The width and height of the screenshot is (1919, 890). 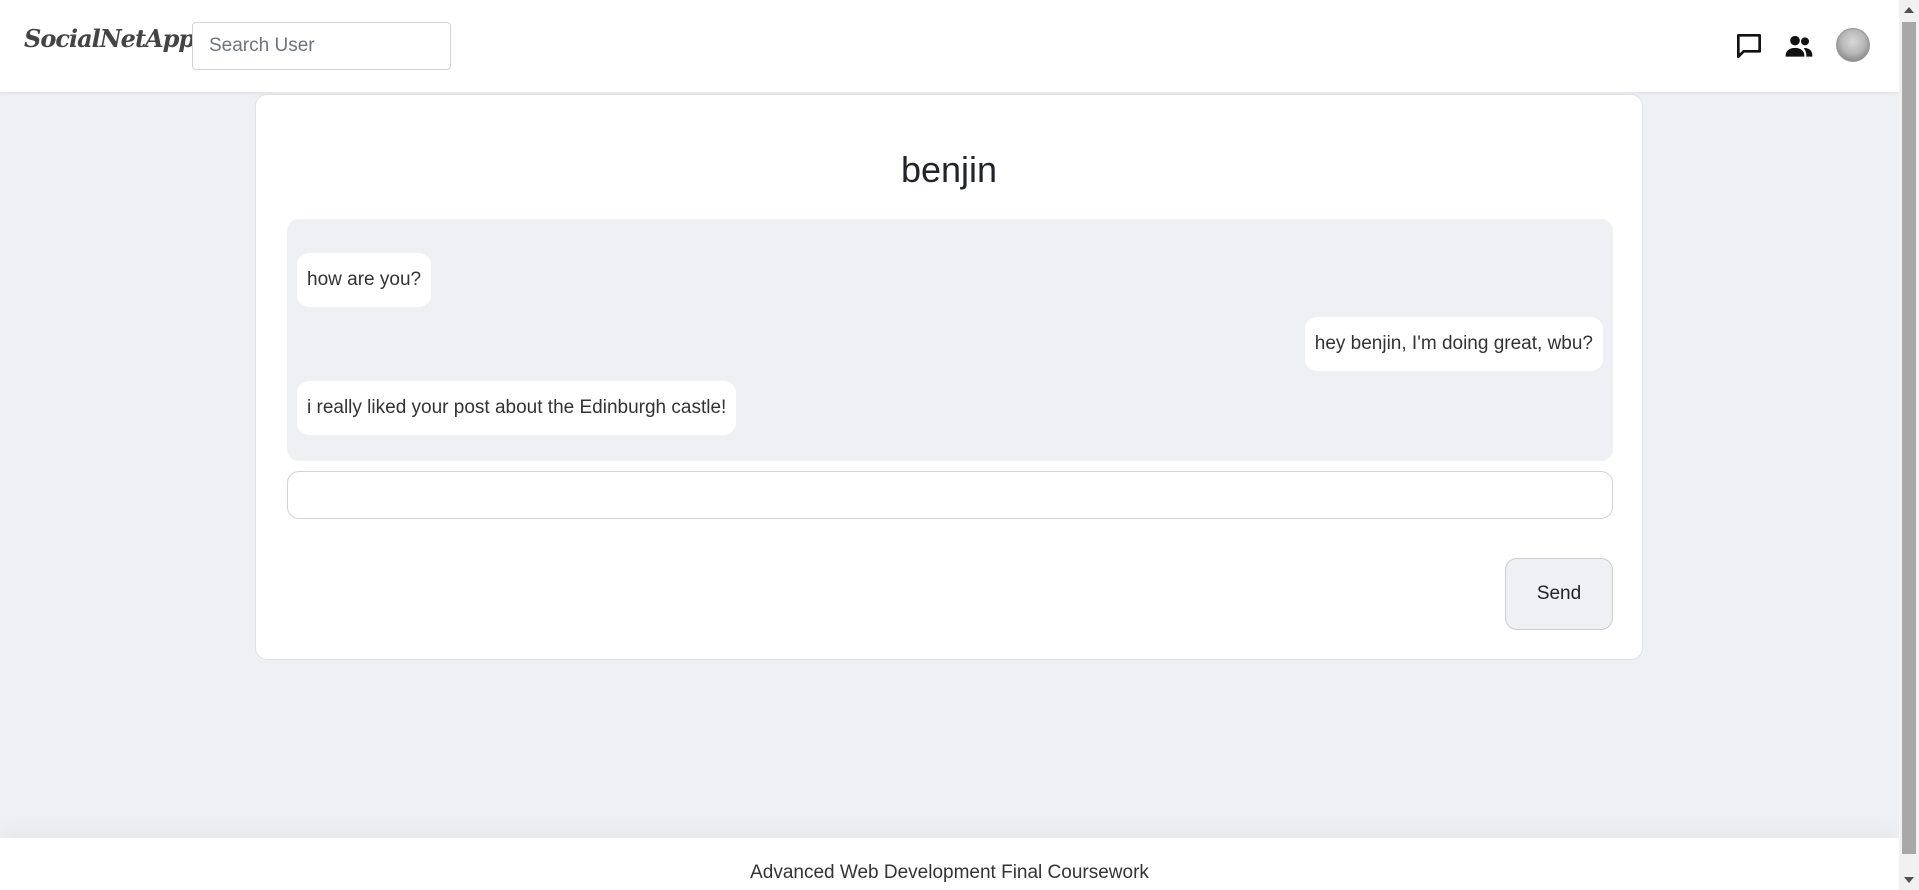 I want to click on send-button: Send, so click(x=1559, y=594).